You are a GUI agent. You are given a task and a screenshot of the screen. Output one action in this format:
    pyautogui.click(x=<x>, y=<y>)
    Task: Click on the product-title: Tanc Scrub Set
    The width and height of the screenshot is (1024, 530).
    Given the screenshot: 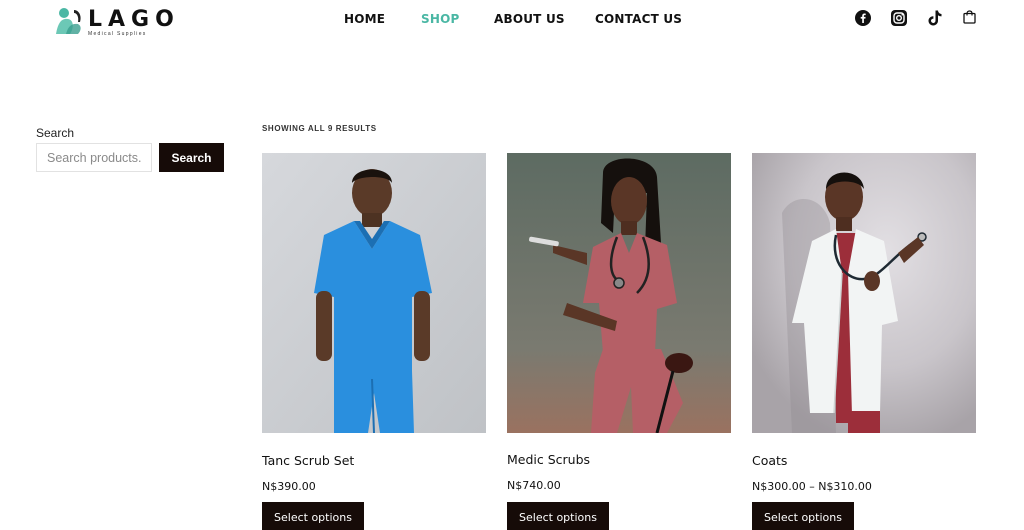 What is the action you would take?
    pyautogui.click(x=308, y=460)
    